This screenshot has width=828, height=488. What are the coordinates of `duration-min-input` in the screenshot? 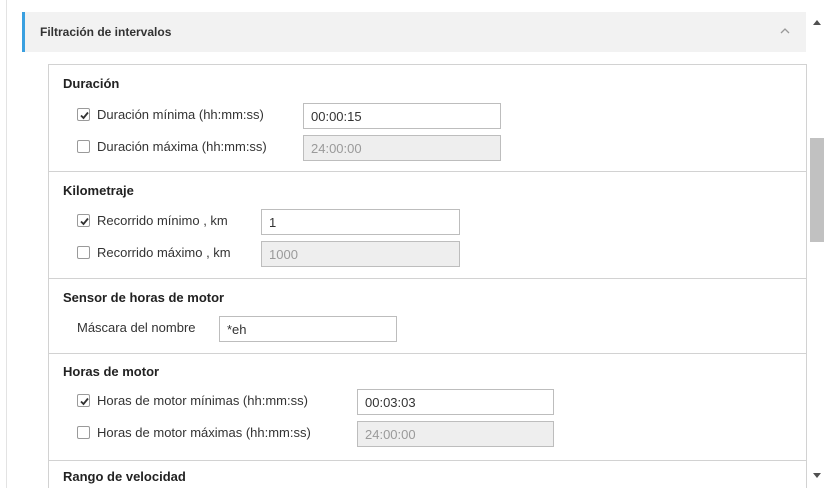 It's located at (402, 116).